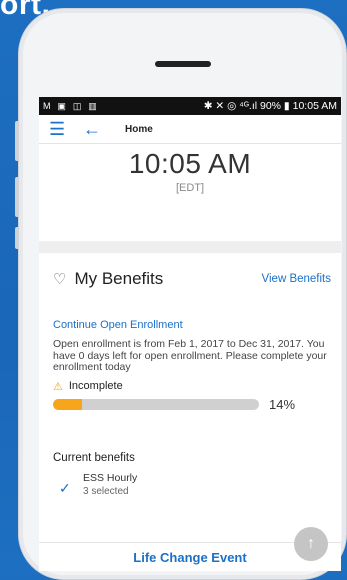 This screenshot has width=347, height=580. What do you see at coordinates (119, 278) in the screenshot?
I see `benefits-title-text: My Benefits` at bounding box center [119, 278].